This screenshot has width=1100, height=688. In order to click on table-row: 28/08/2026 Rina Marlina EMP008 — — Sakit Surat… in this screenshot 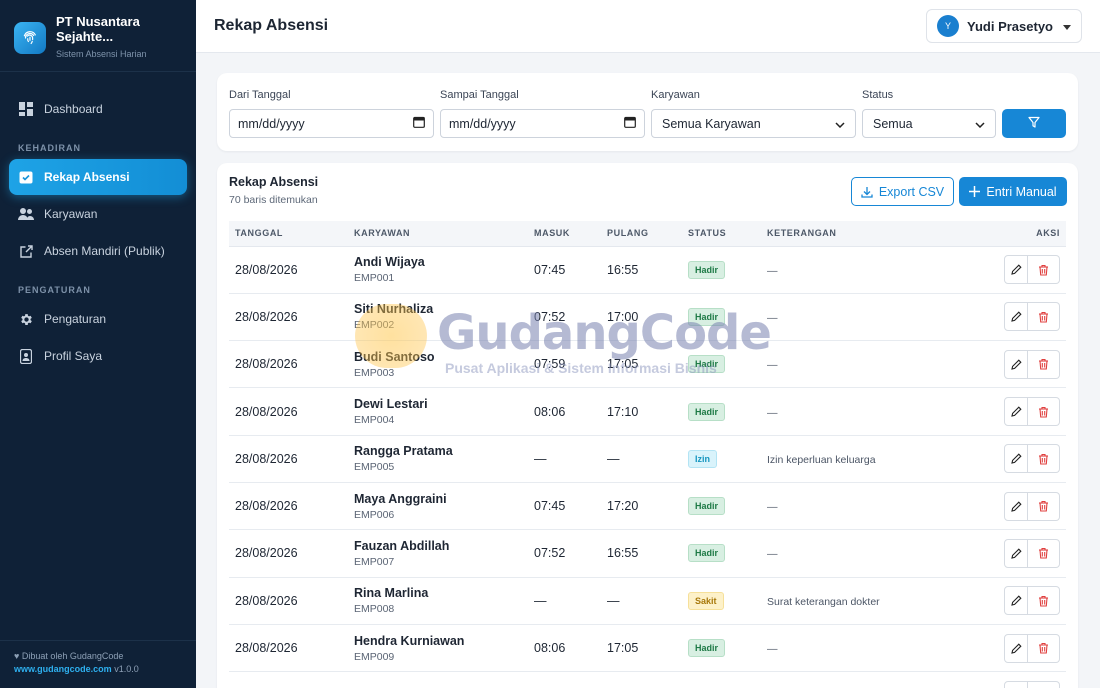, I will do `click(647, 601)`.